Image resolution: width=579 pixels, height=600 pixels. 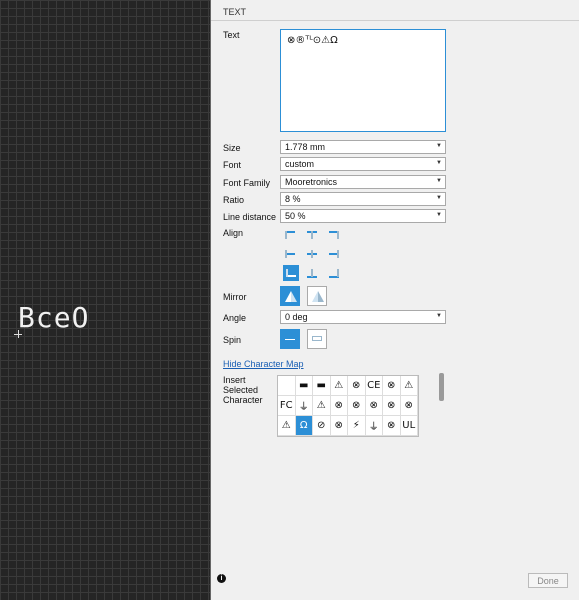 What do you see at coordinates (363, 147) in the screenshot?
I see `size-select: 1.778 mm ▼` at bounding box center [363, 147].